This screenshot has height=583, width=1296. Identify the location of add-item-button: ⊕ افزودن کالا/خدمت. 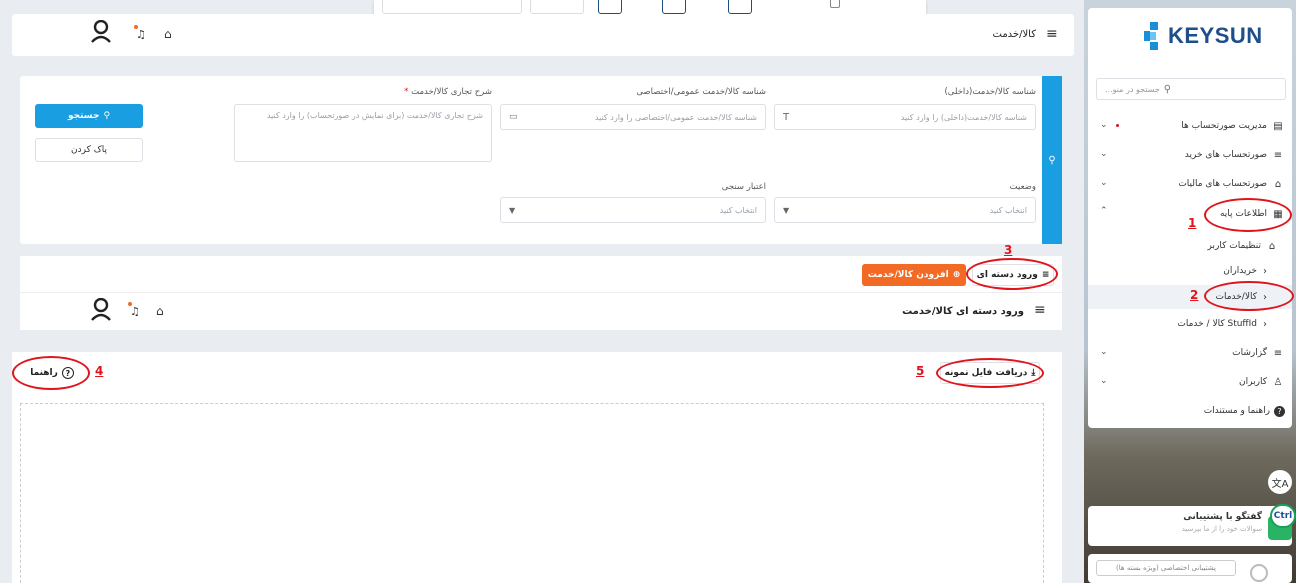
(914, 275).